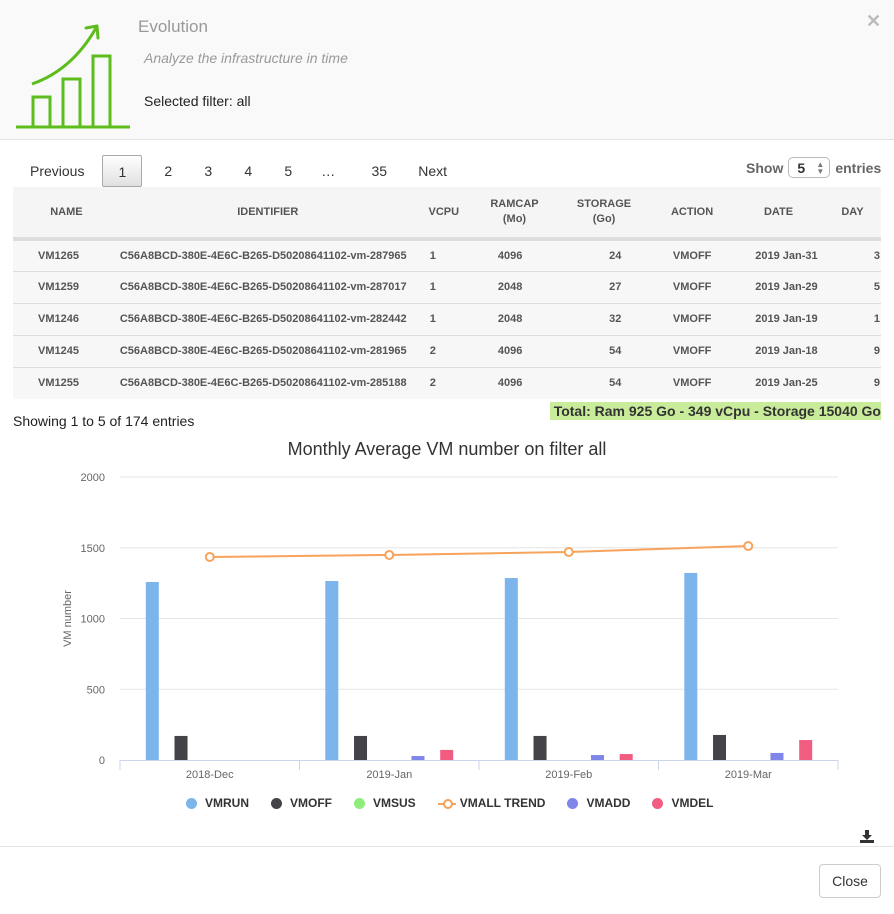  I want to click on col-storage: STORAGE (Go), so click(604, 213).